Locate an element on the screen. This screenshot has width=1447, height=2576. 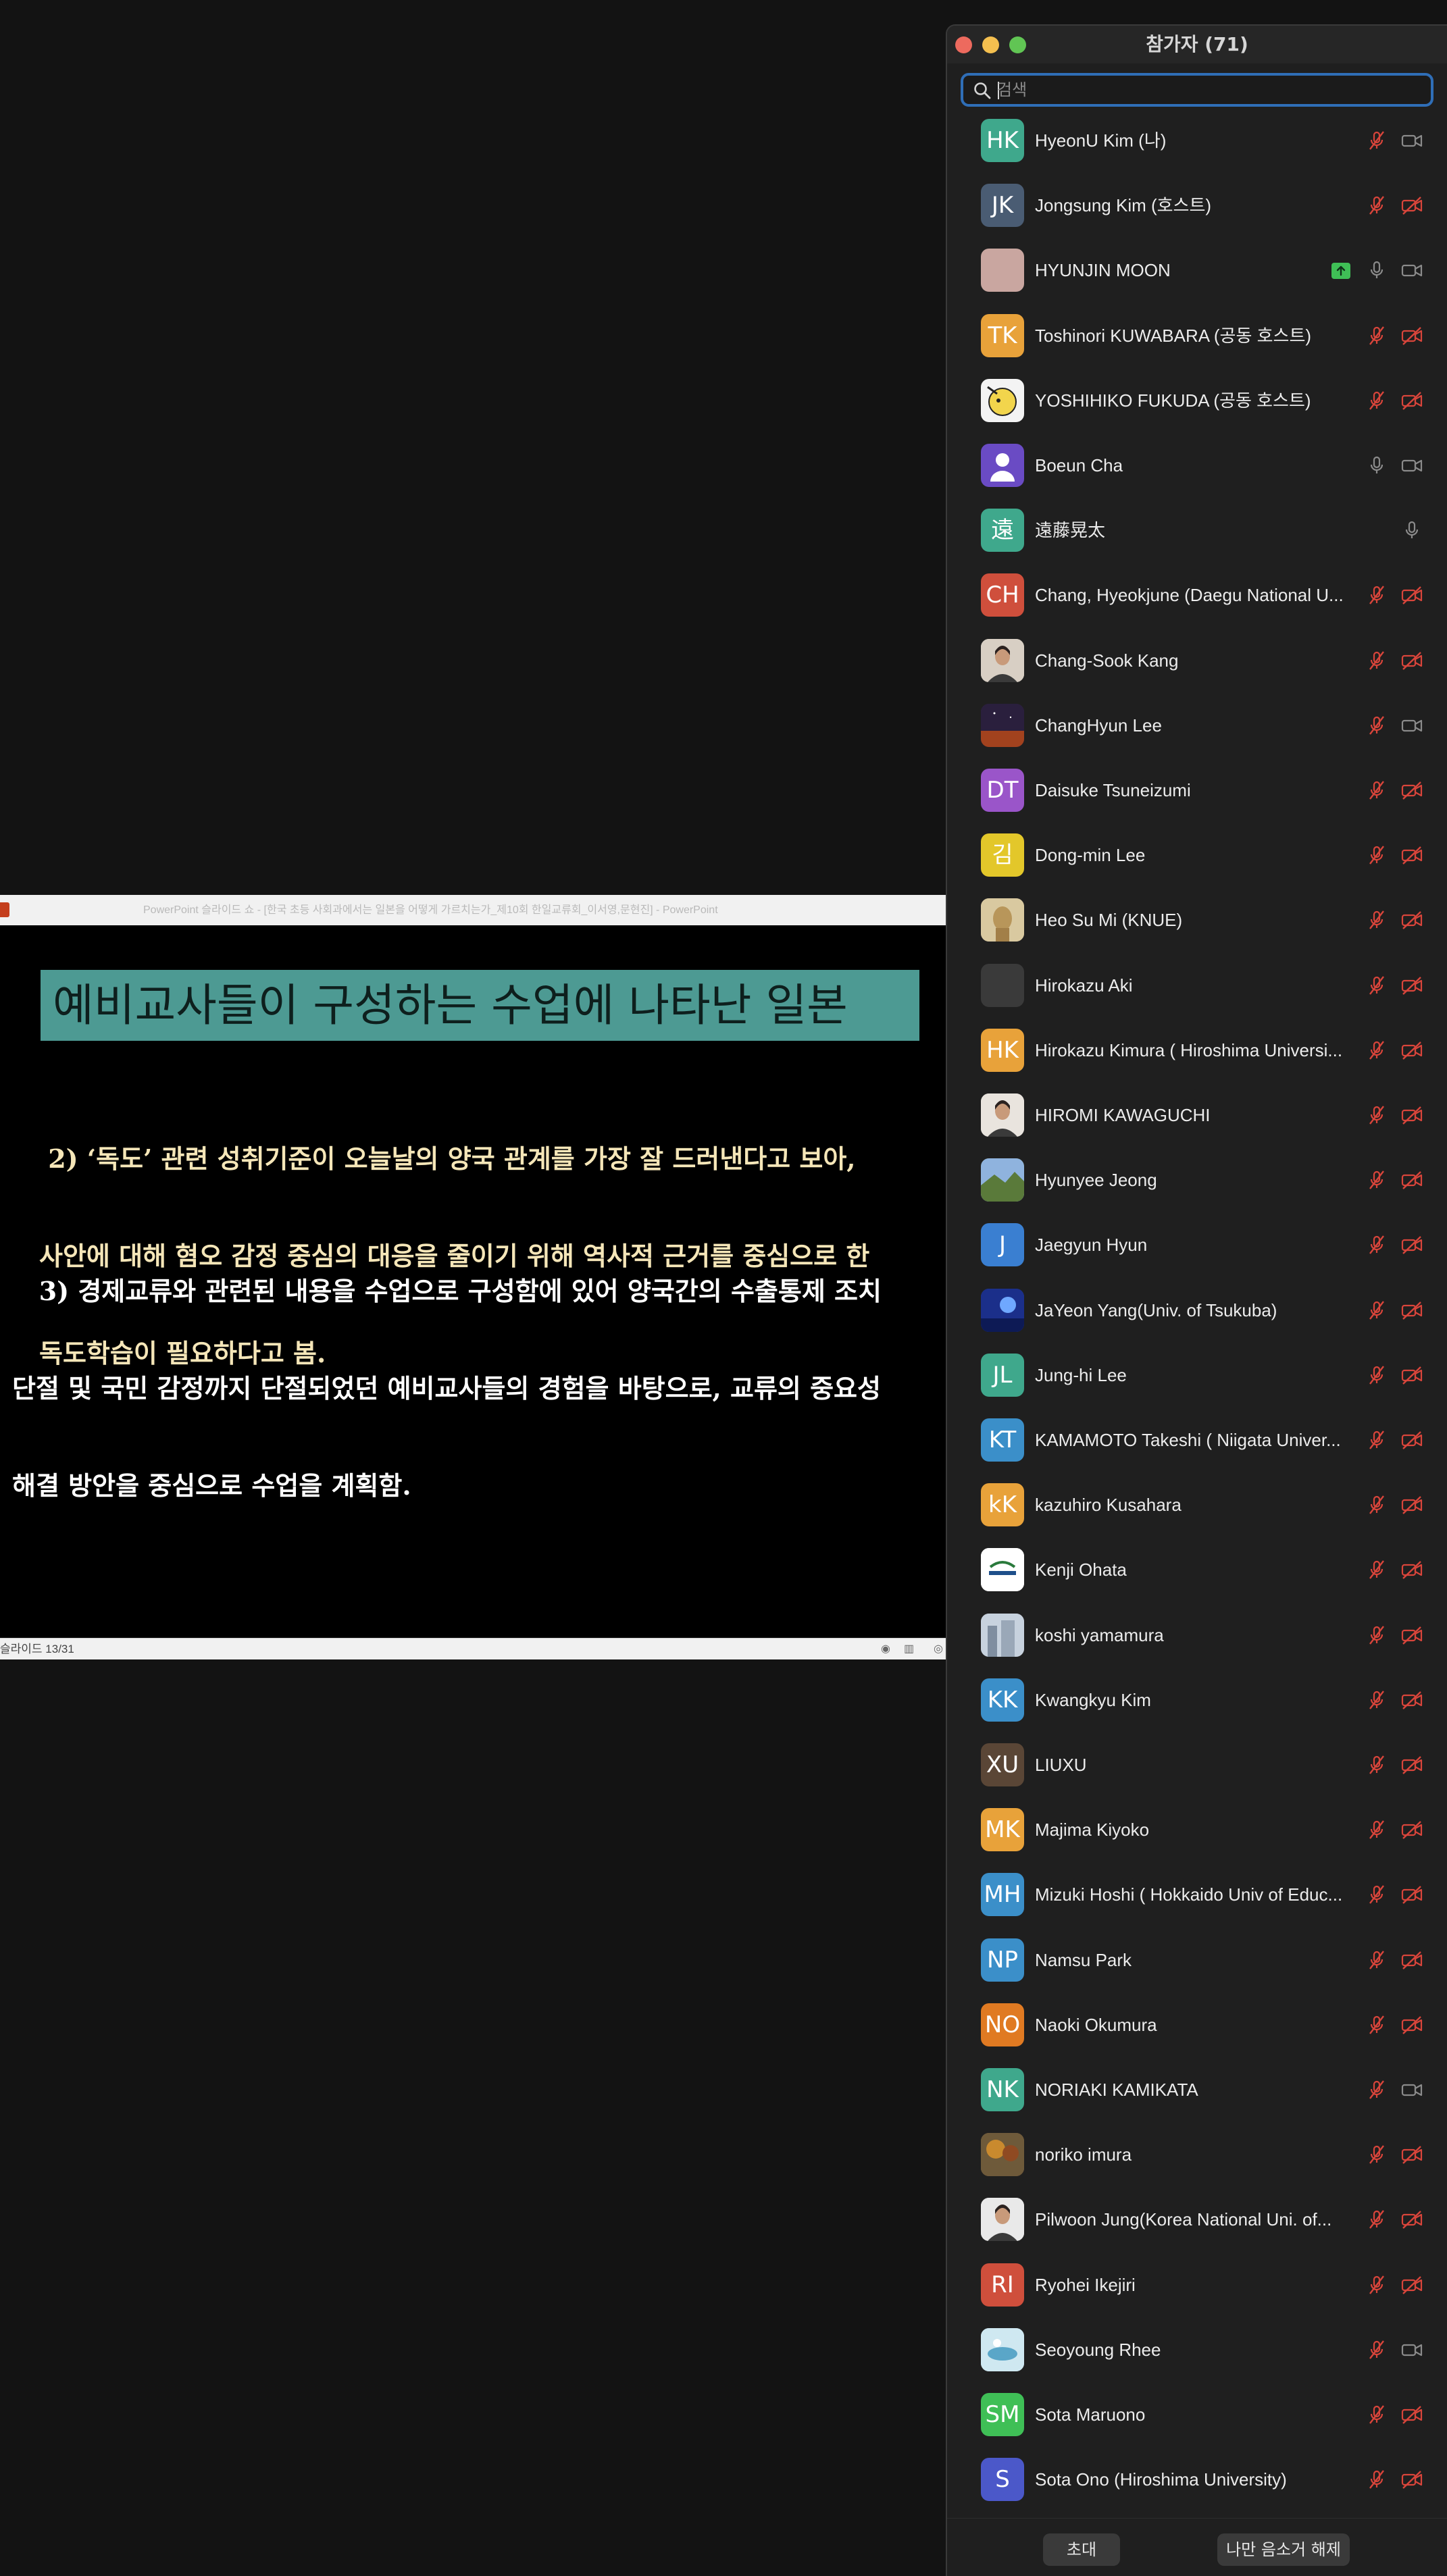
participant-row: HIROMI KAWAGUCHI is located at coordinates (1197, 1115).